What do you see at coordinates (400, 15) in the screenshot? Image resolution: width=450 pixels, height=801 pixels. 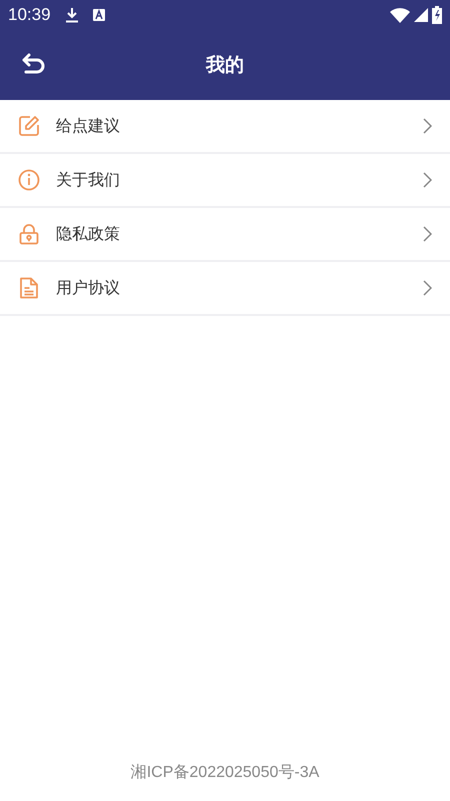 I see `wifi-icon` at bounding box center [400, 15].